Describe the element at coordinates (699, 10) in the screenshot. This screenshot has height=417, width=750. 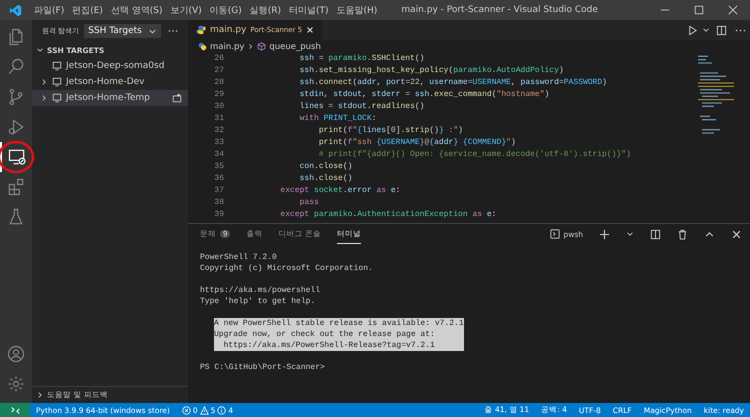
I see `maximize-icon` at that location.